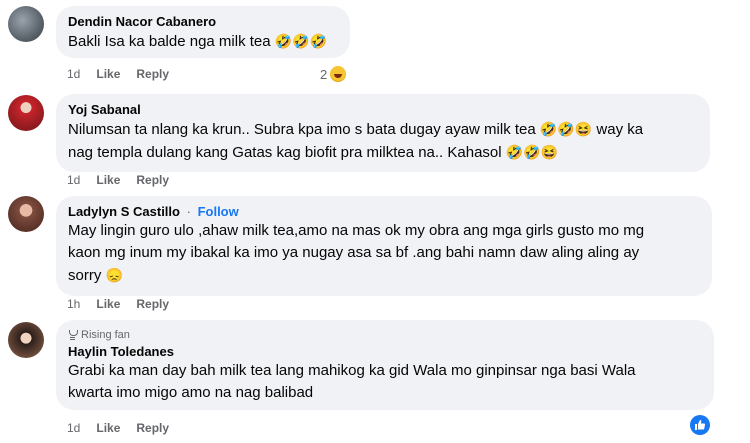  Describe the element at coordinates (338, 74) in the screenshot. I see `haha-face-icon` at that location.